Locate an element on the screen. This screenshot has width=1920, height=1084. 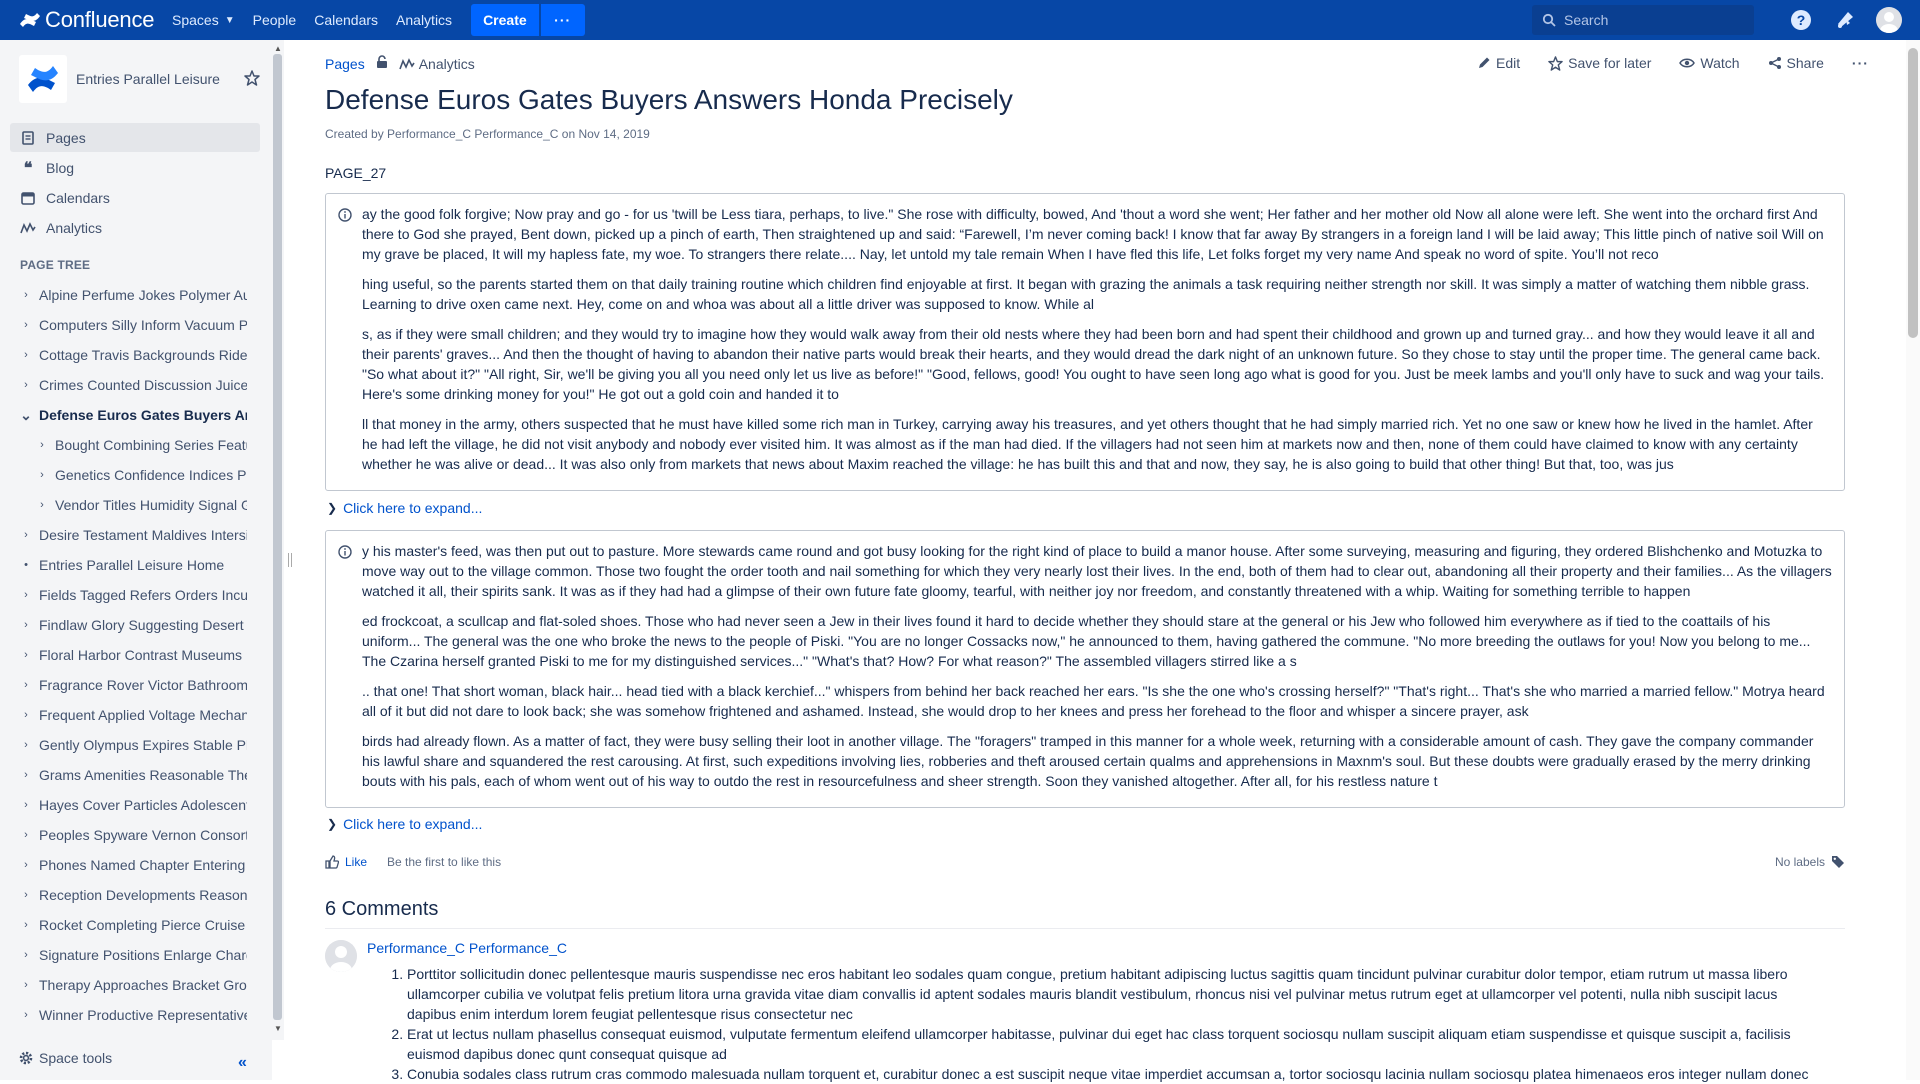
space-header: Entries Parallel Leisure is located at coordinates (119, 79).